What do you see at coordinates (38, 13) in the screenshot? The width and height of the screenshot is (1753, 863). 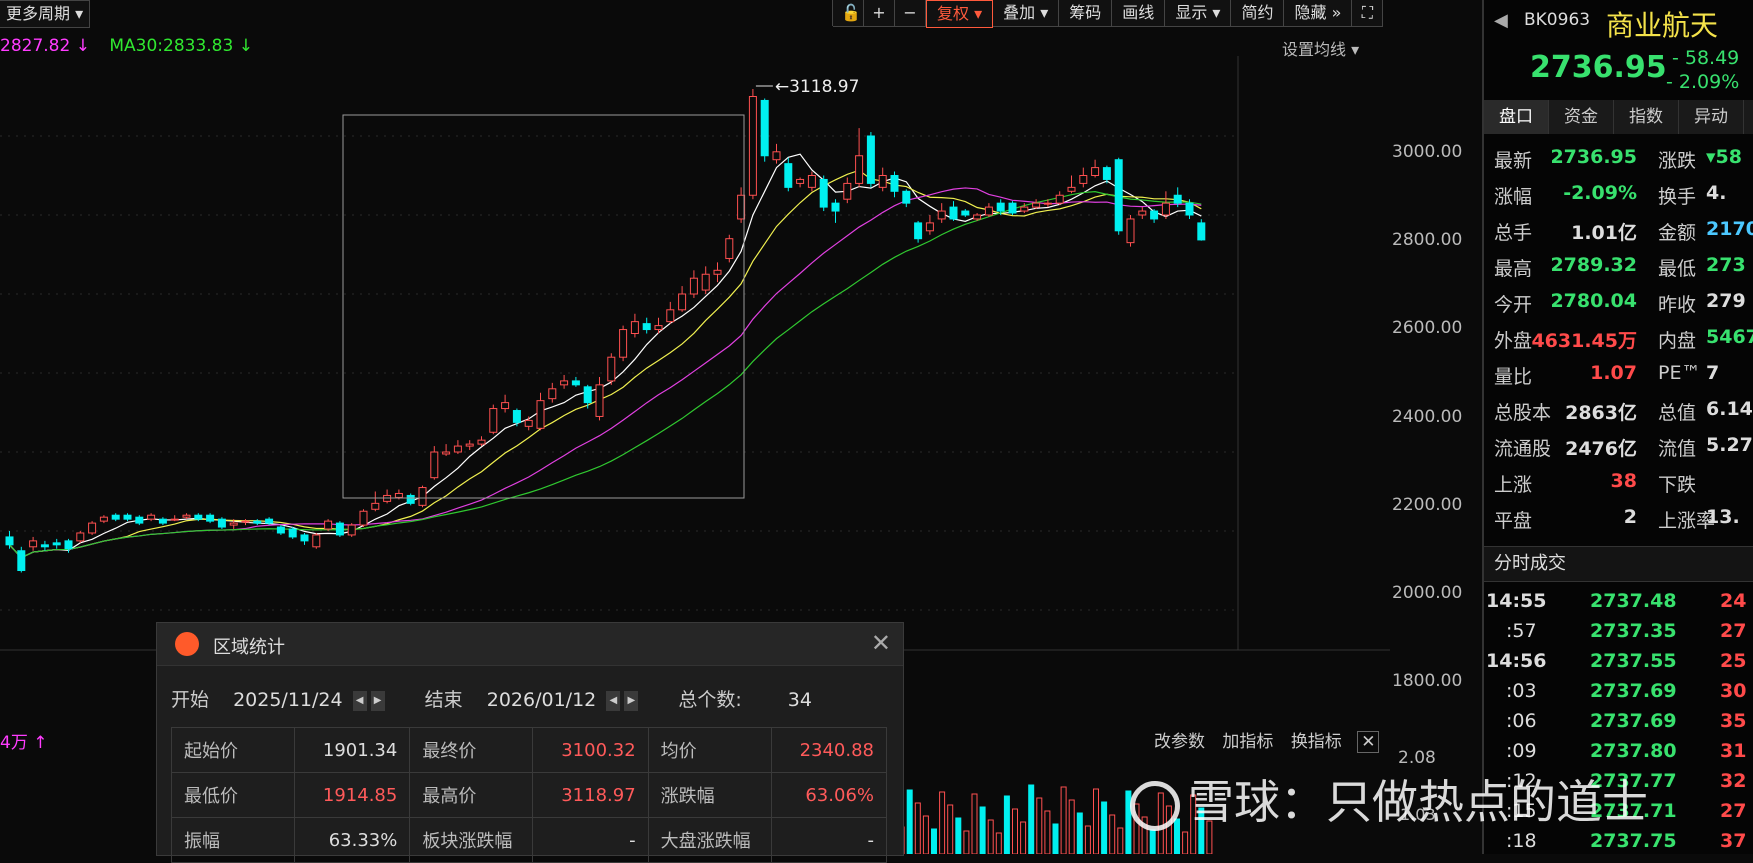 I see `period-label: 更多周期` at bounding box center [38, 13].